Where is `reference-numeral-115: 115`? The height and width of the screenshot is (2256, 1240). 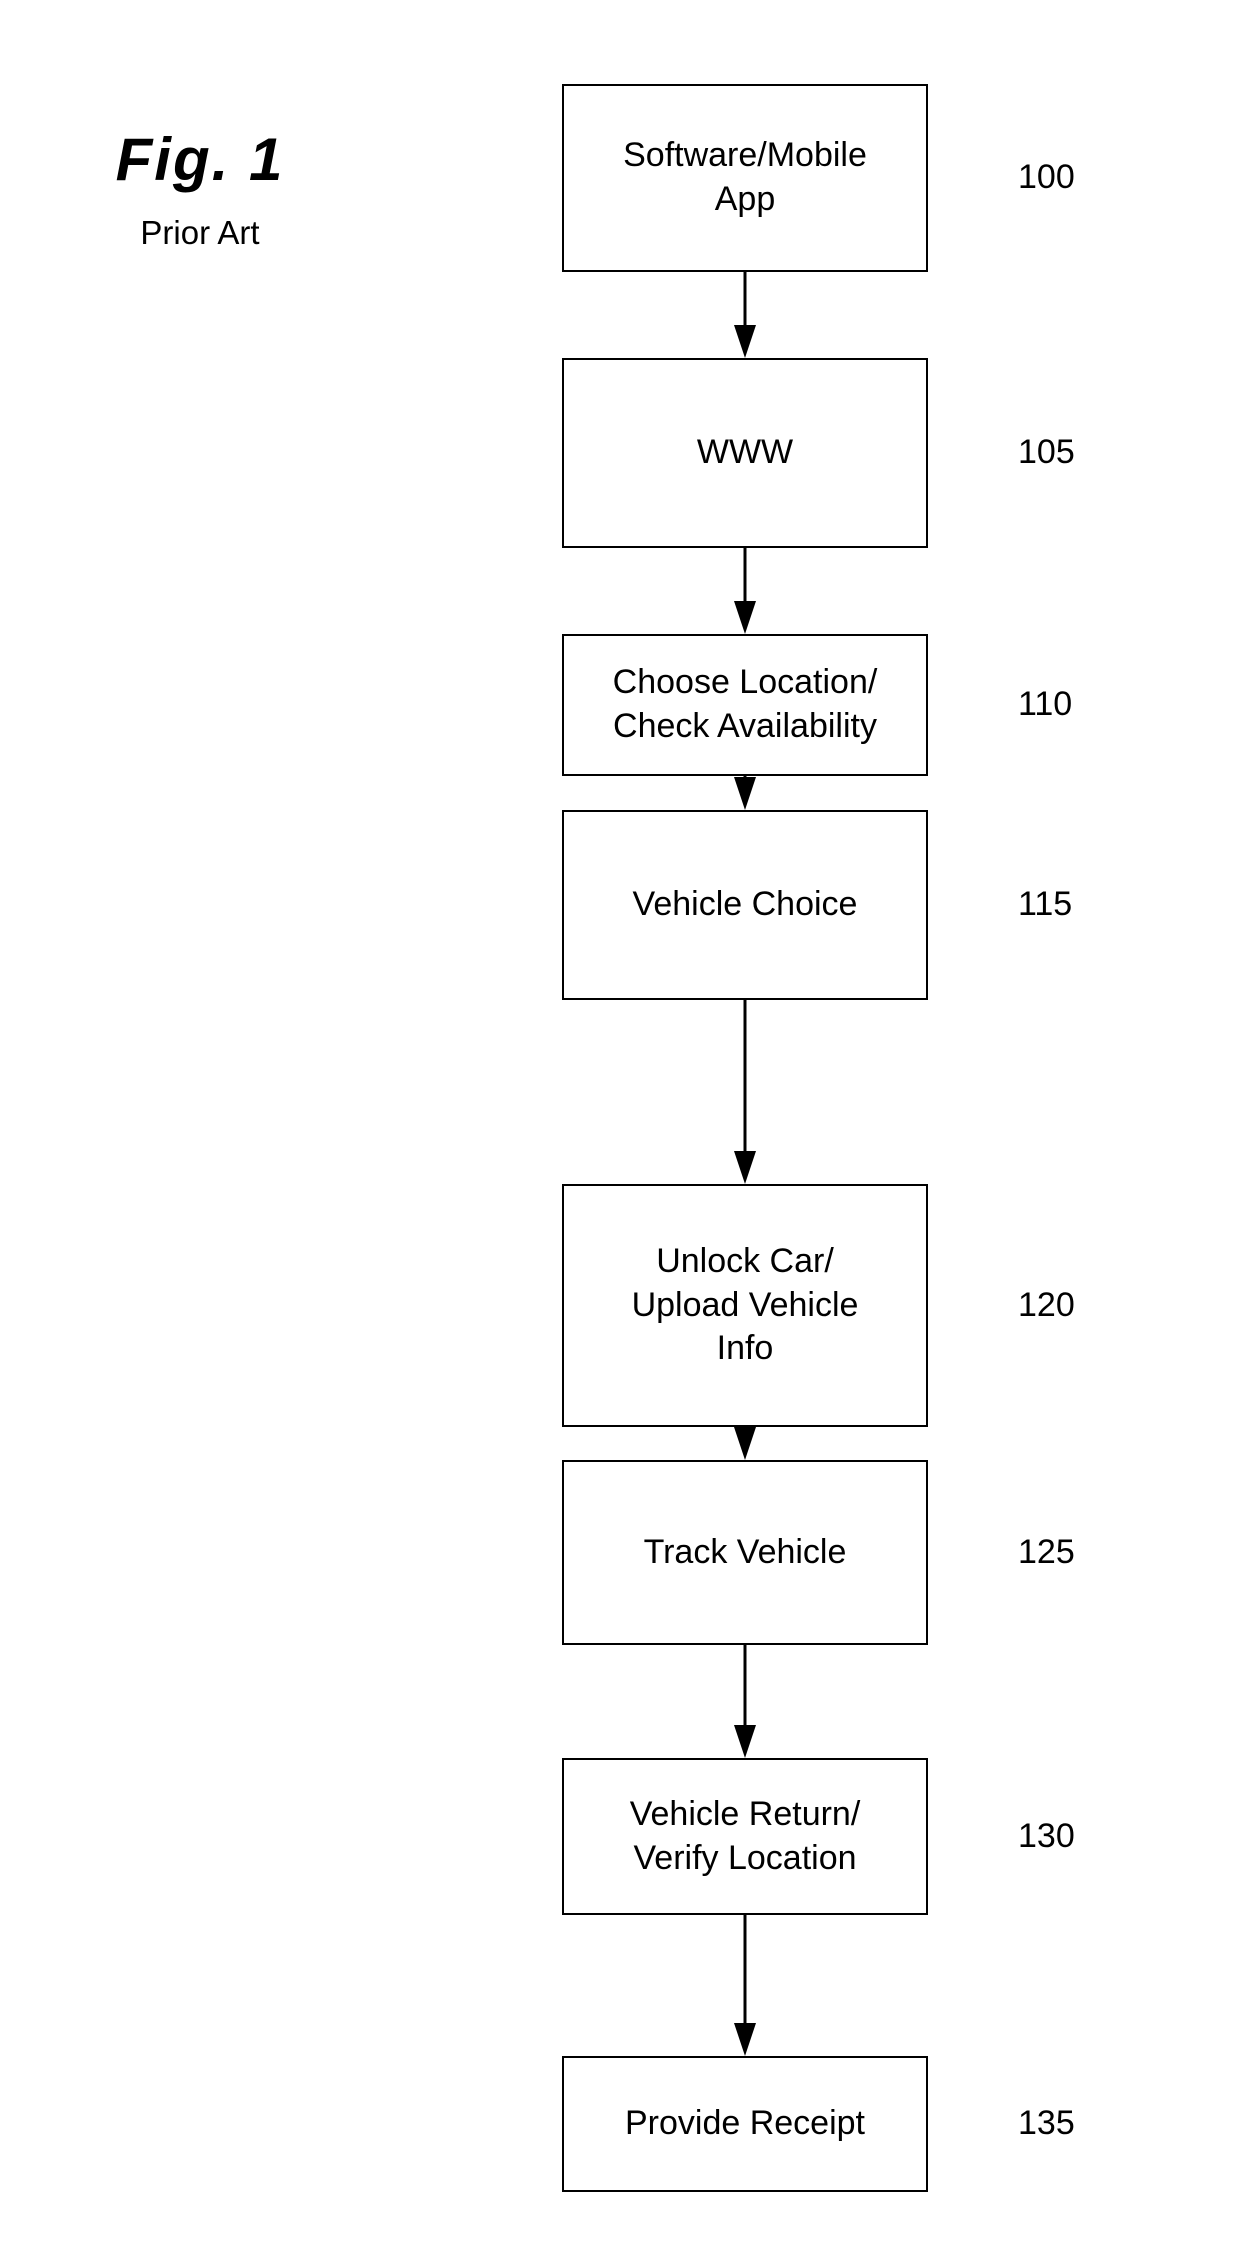
reference-numeral-115: 115 is located at coordinates (1045, 904).